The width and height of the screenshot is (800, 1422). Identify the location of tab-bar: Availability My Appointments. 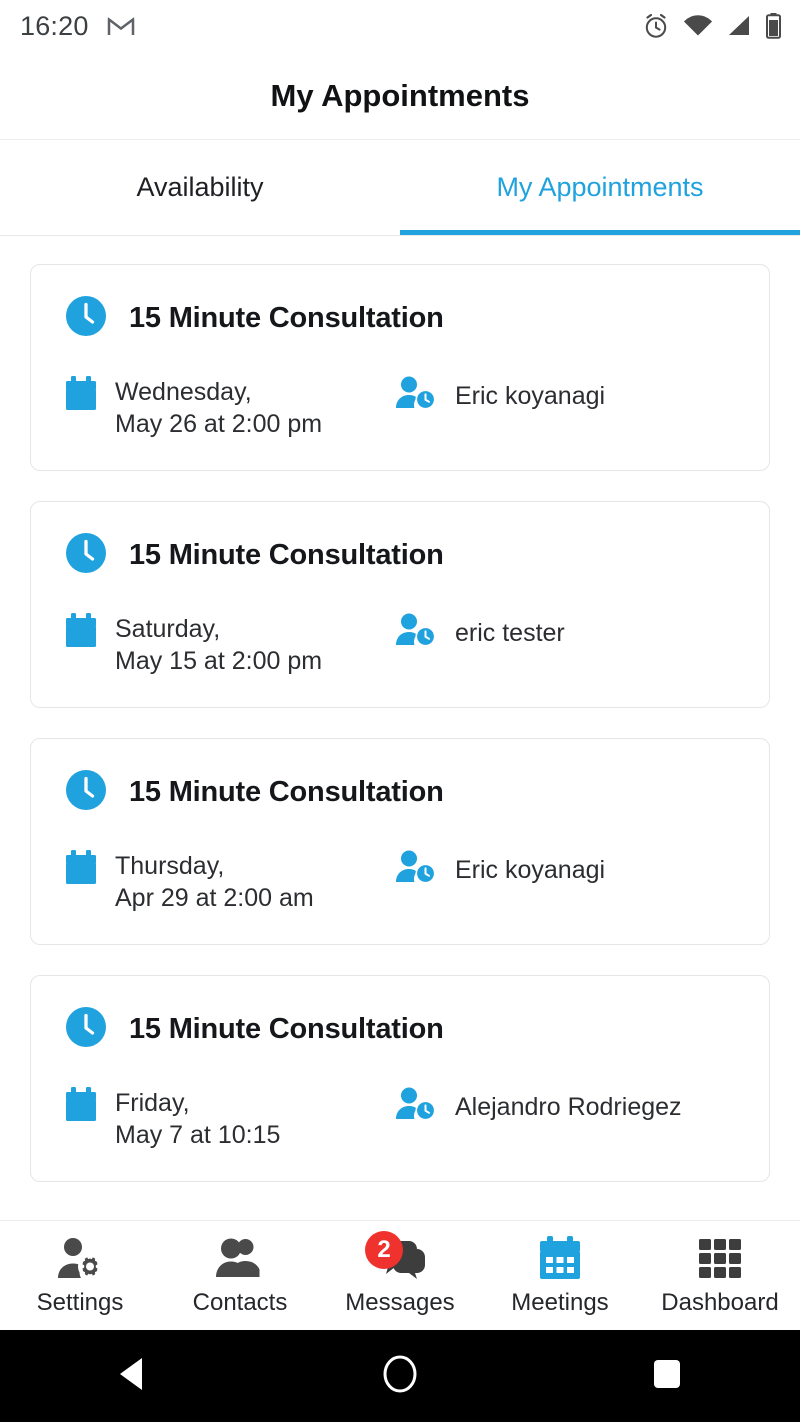
(400, 188).